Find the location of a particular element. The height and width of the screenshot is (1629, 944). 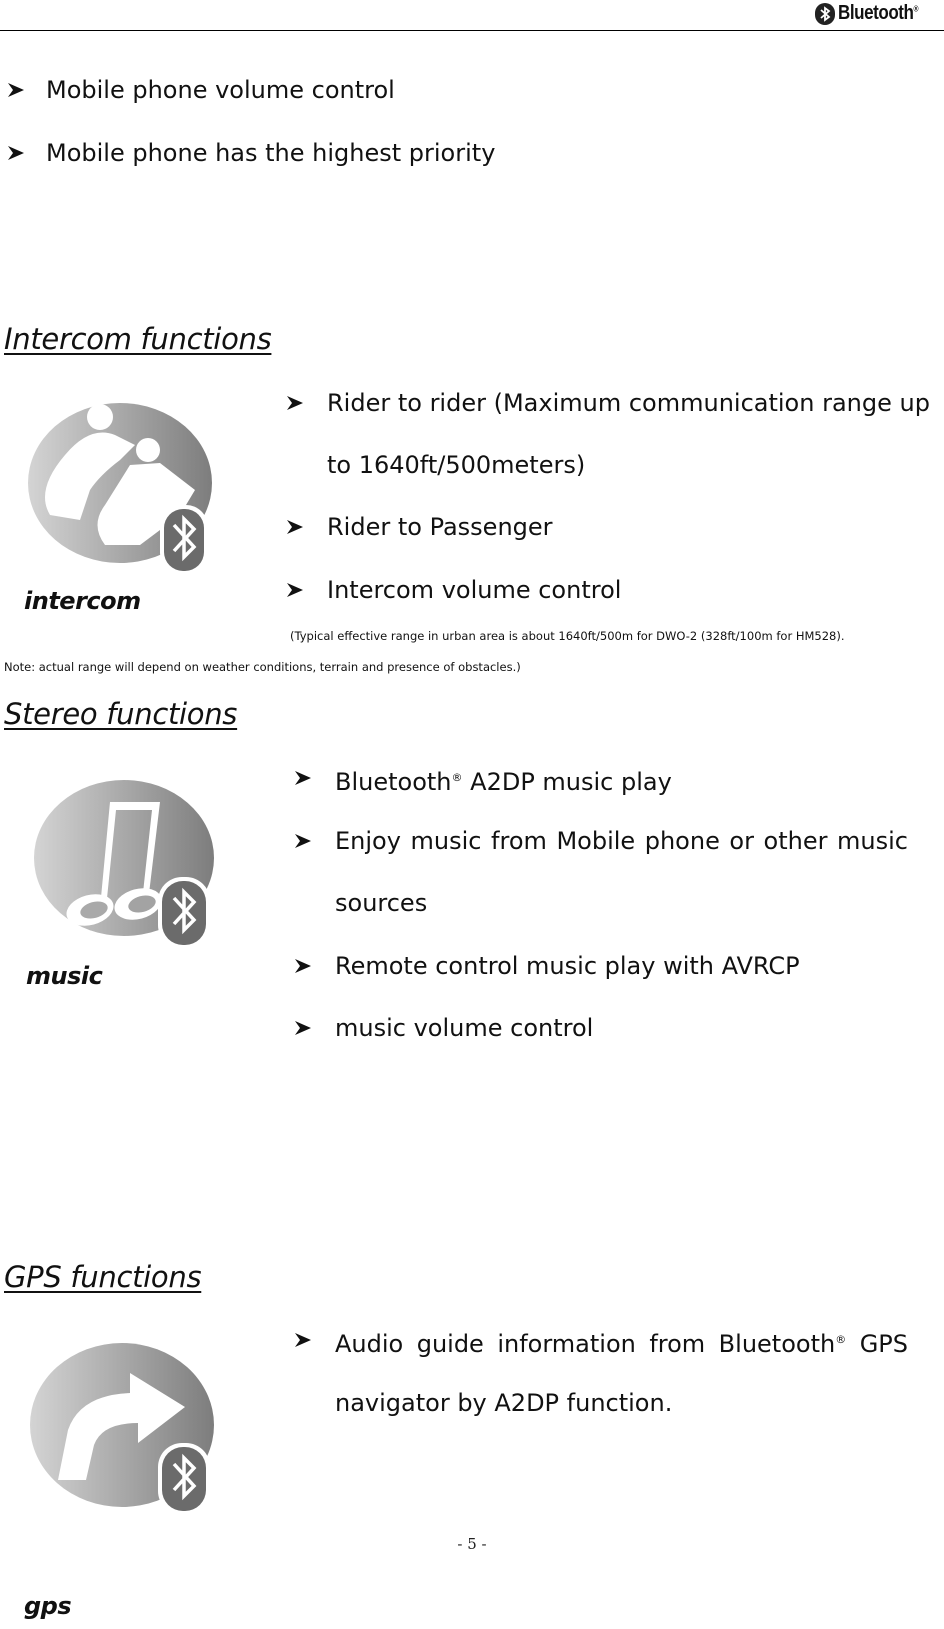

bluetooth-logo-text: Bluetooth® is located at coordinates (878, 13).